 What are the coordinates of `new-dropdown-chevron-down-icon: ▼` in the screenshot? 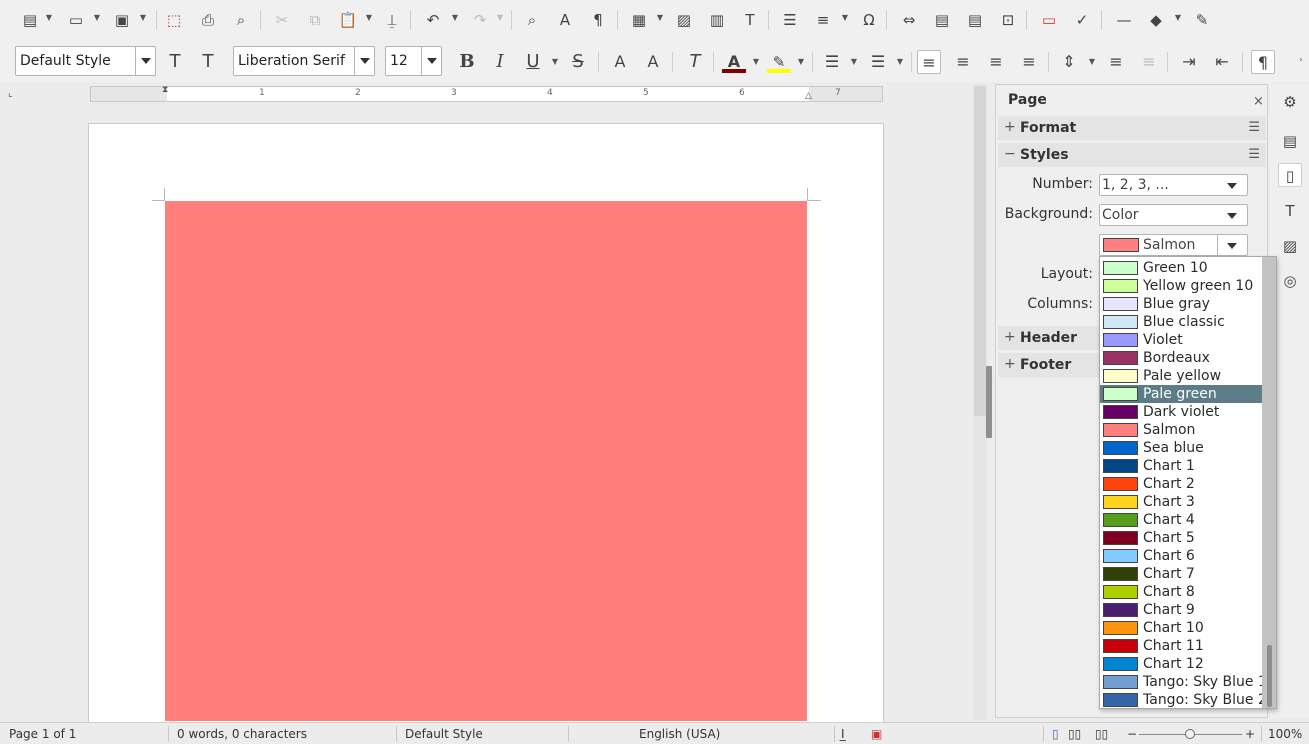 It's located at (49, 20).